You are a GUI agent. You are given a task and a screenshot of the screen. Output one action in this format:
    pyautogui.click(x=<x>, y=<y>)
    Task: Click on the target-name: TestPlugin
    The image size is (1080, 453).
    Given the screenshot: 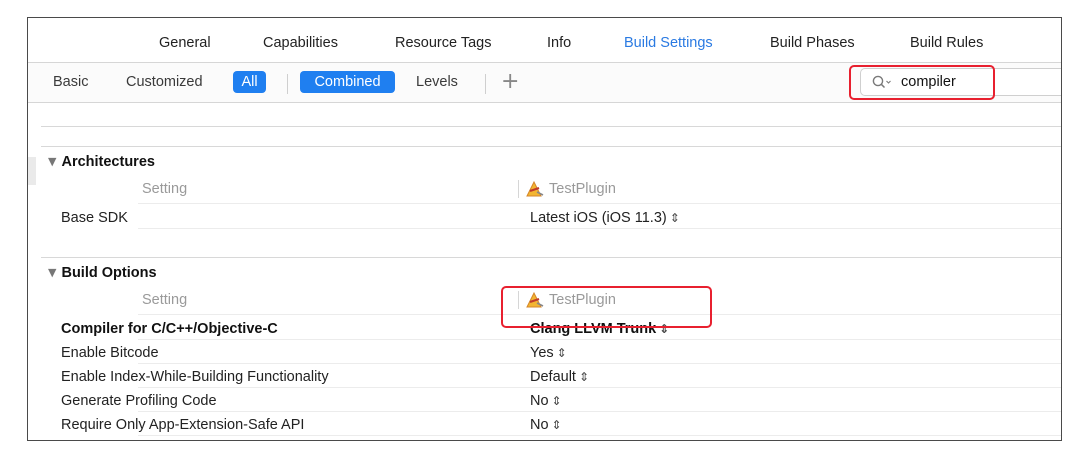 What is the action you would take?
    pyautogui.click(x=582, y=189)
    